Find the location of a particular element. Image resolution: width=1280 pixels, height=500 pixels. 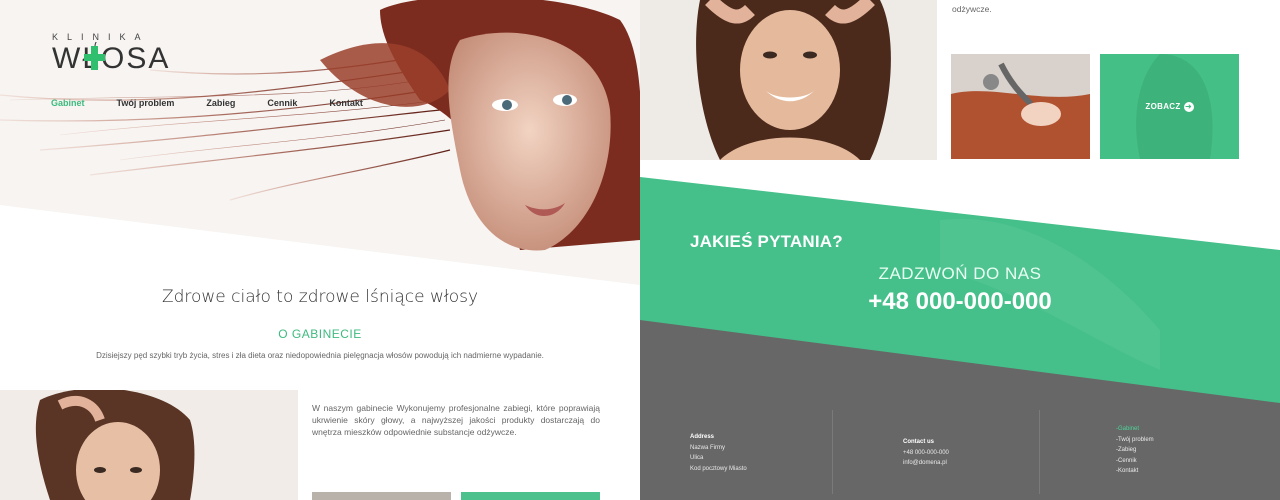

gallery-see-more-tile: ZOBACZ ➜ is located at coordinates (1169, 106).